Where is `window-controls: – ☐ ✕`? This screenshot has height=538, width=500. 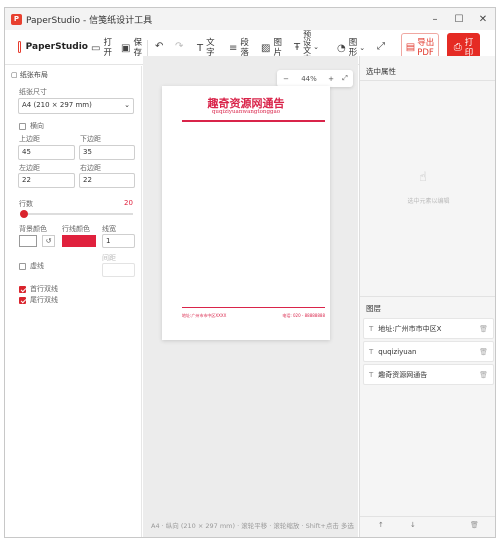 window-controls: – ☐ ✕ is located at coordinates (459, 19).